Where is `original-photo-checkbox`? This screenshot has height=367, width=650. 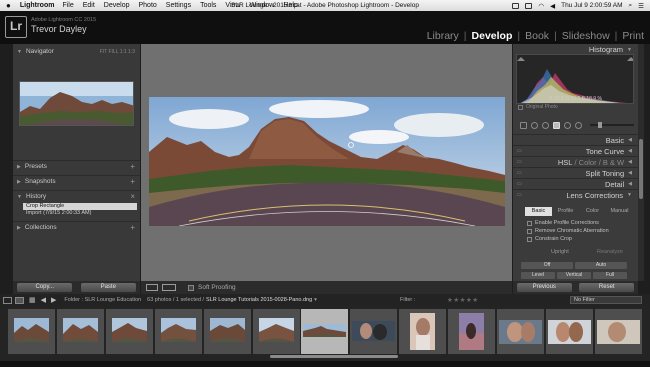
original-photo-checkbox is located at coordinates (520, 107).